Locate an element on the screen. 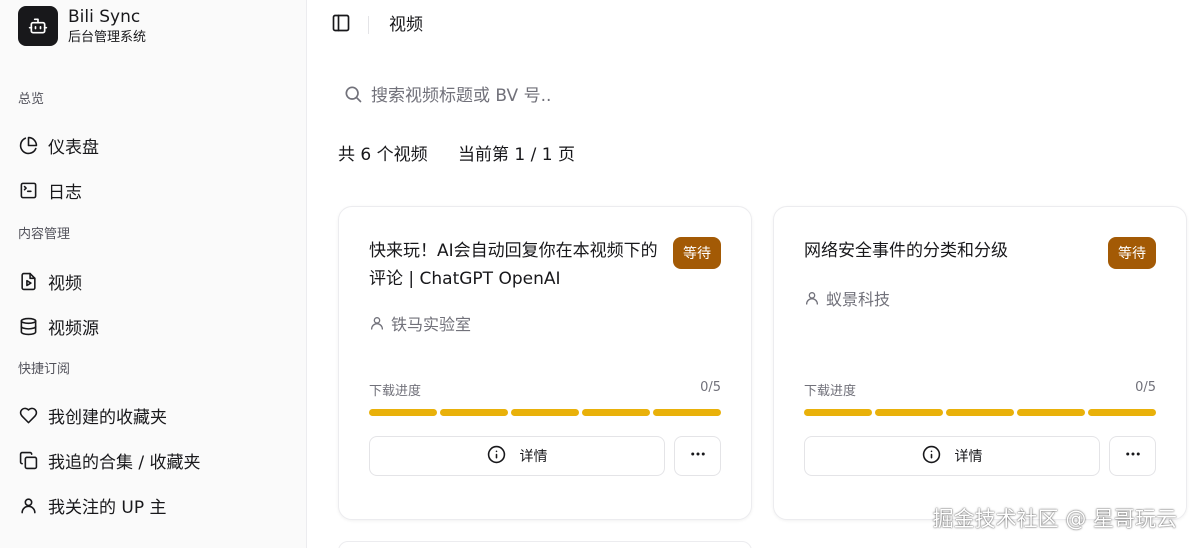 The image size is (1191, 548). heart-icon is located at coordinates (28, 415).